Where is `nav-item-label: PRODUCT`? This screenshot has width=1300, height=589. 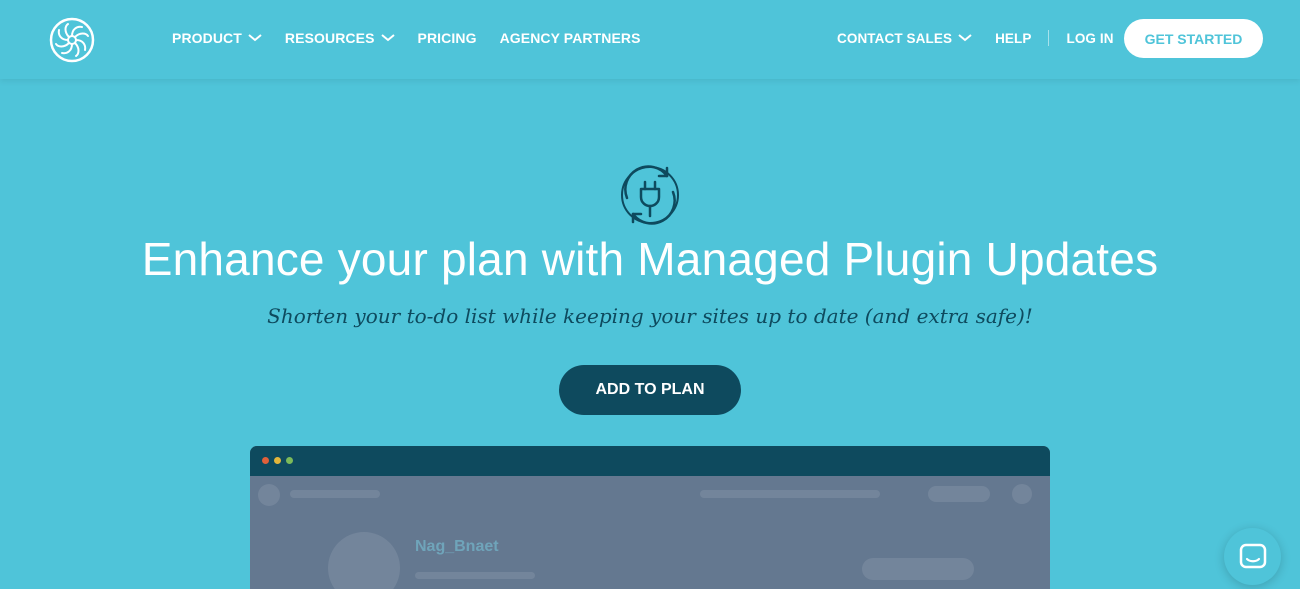
nav-item-label: PRODUCT is located at coordinates (207, 38).